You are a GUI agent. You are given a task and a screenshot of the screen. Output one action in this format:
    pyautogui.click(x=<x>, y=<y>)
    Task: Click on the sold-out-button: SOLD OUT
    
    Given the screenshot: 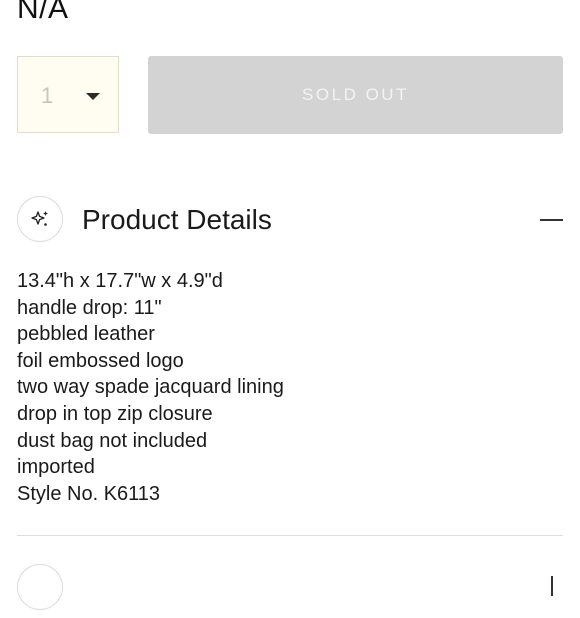 What is the action you would take?
    pyautogui.click(x=355, y=95)
    